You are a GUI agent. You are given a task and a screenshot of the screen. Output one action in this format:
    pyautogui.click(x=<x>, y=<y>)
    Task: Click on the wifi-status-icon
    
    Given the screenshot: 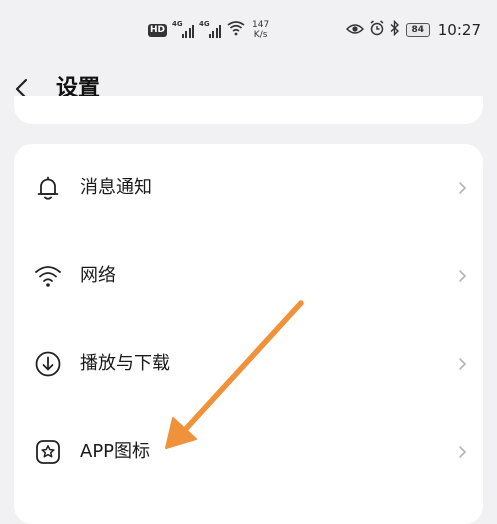 What is the action you would take?
    pyautogui.click(x=236, y=30)
    